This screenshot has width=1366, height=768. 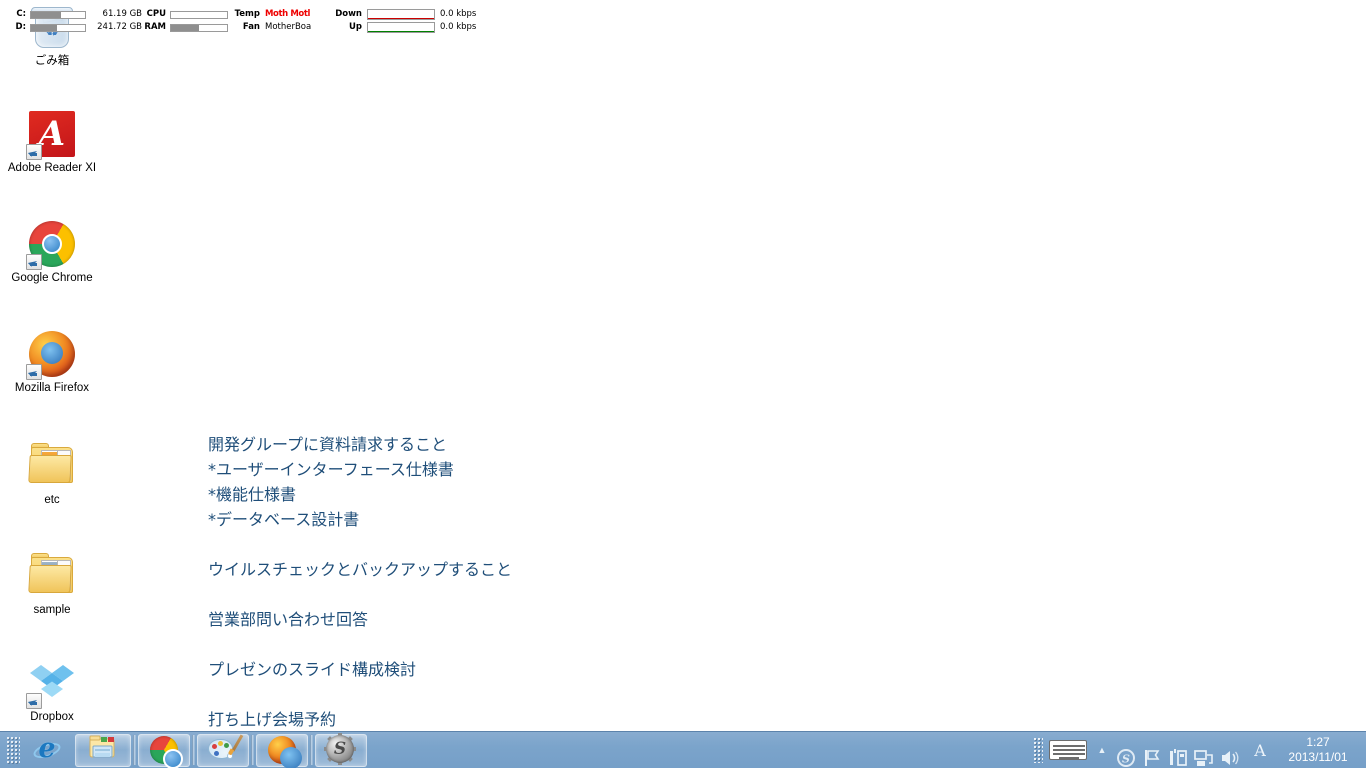 I want to click on taskbar-button-mozilla-firefox, so click(x=282, y=750).